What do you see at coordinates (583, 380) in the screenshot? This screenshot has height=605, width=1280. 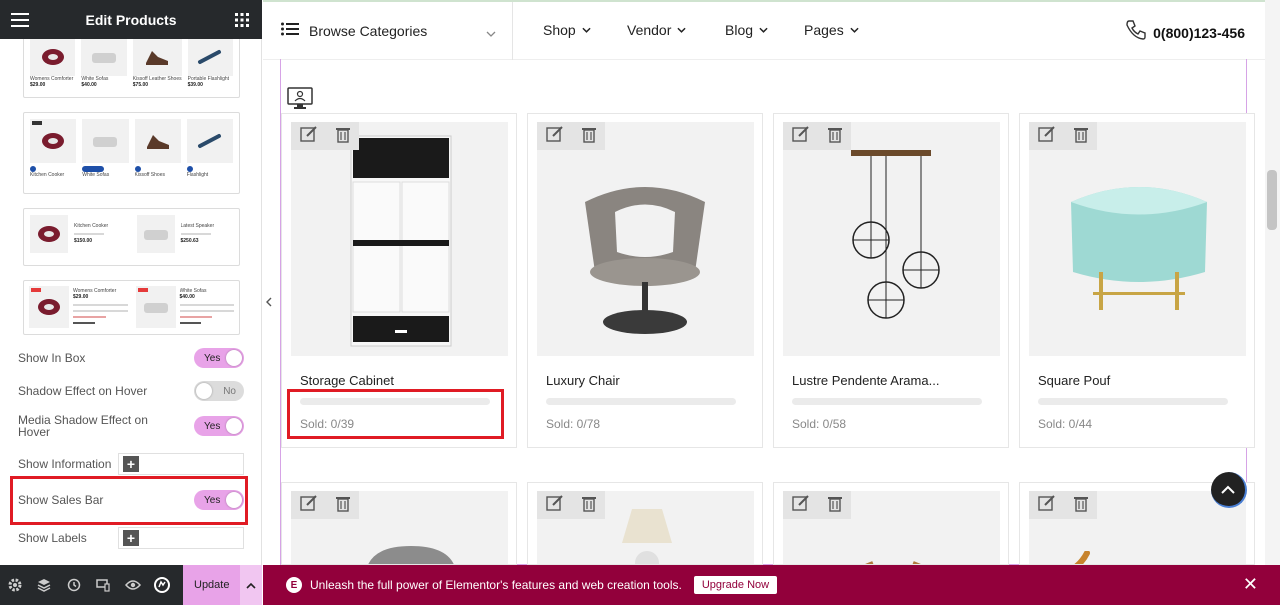 I see `product-title: Luxury Chair` at bounding box center [583, 380].